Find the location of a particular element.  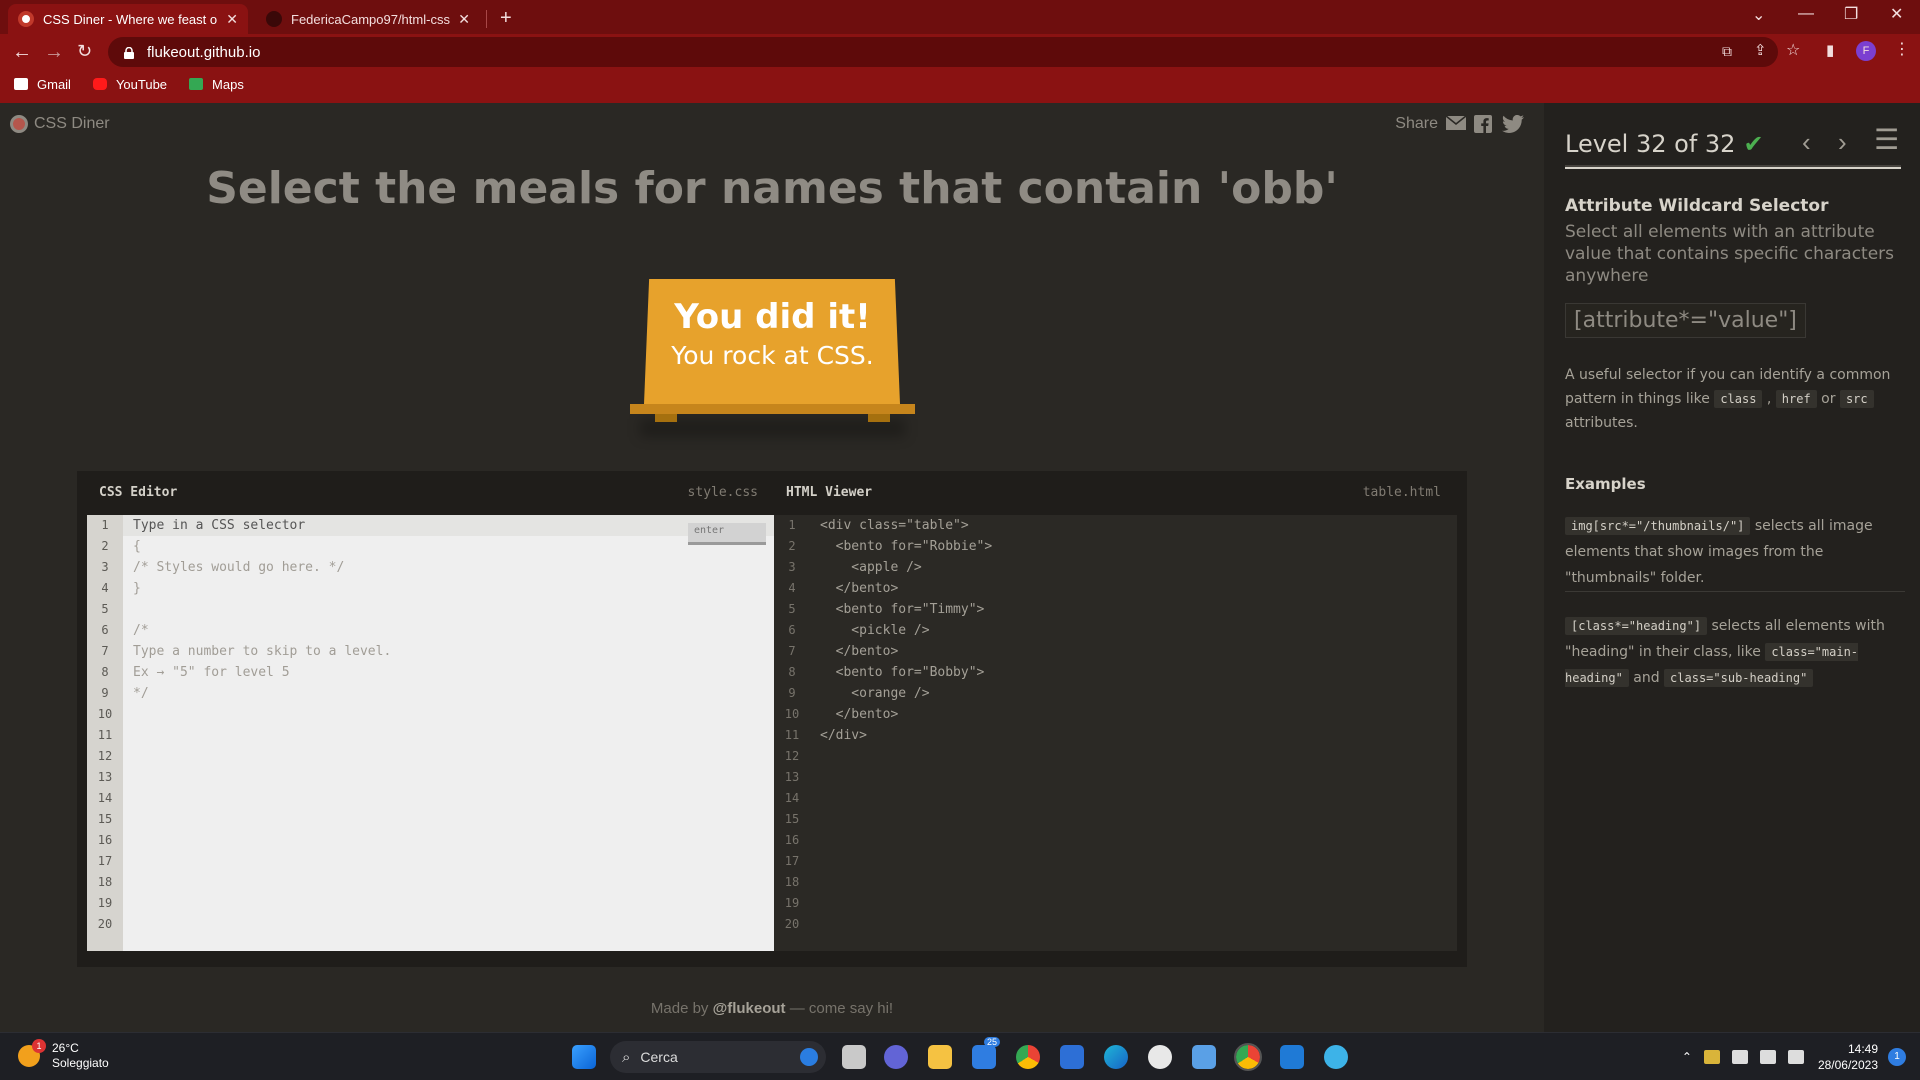

selector-name: Attribute Wildcard Selector is located at coordinates (1697, 206).